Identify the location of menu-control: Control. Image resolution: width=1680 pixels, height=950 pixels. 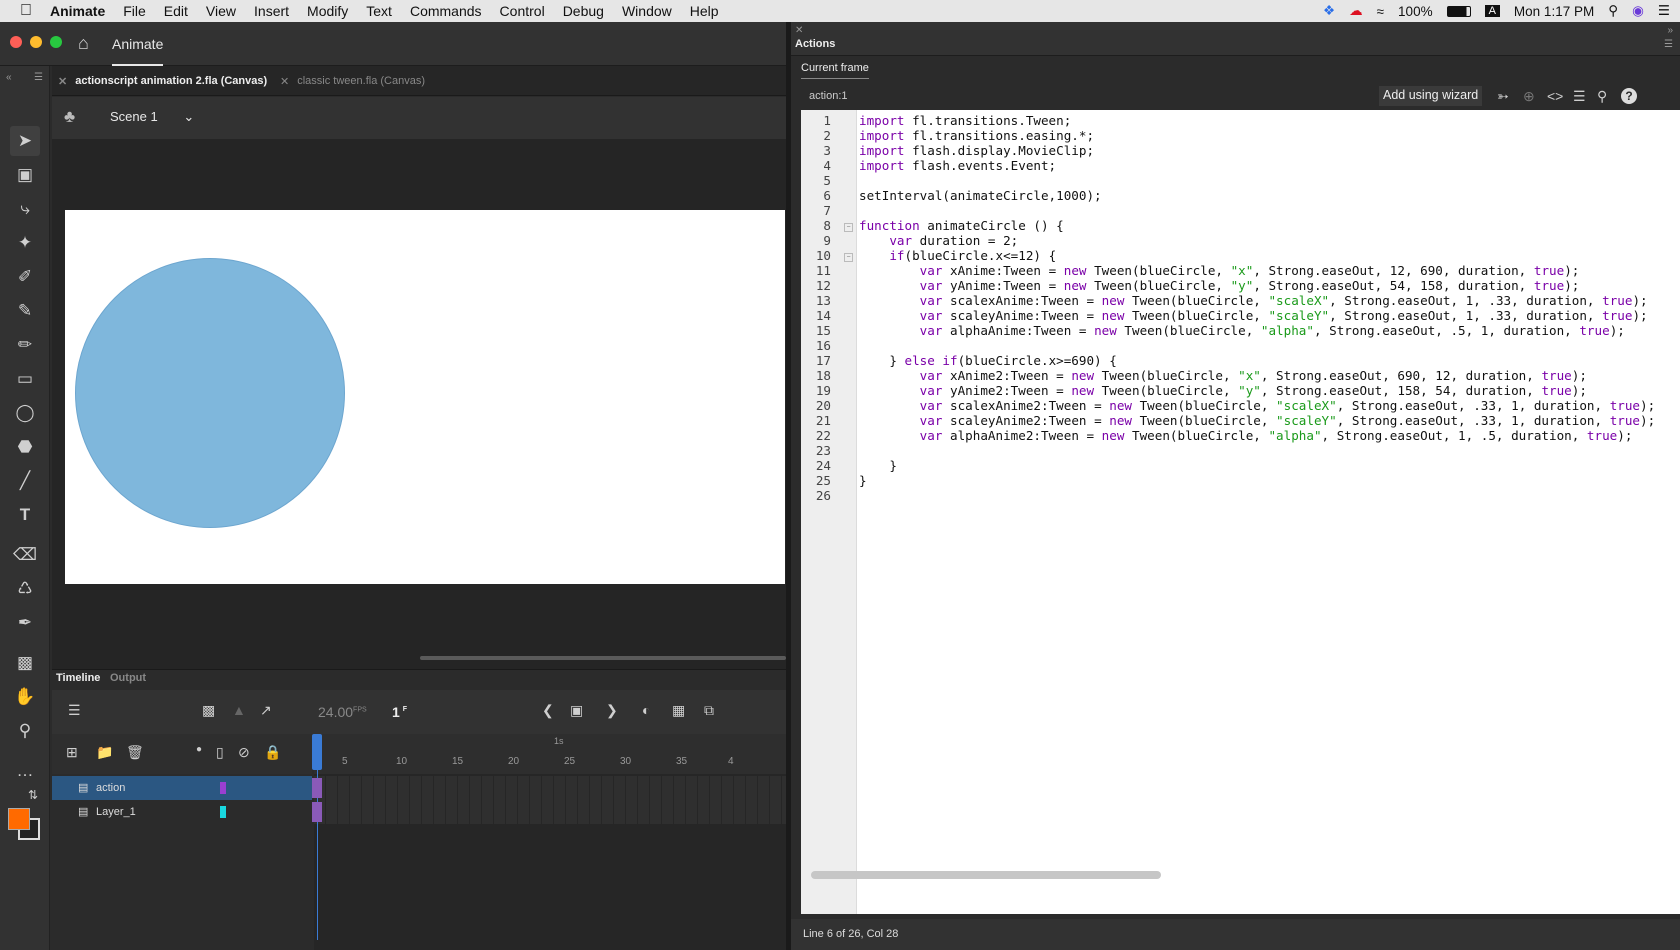
(522, 11).